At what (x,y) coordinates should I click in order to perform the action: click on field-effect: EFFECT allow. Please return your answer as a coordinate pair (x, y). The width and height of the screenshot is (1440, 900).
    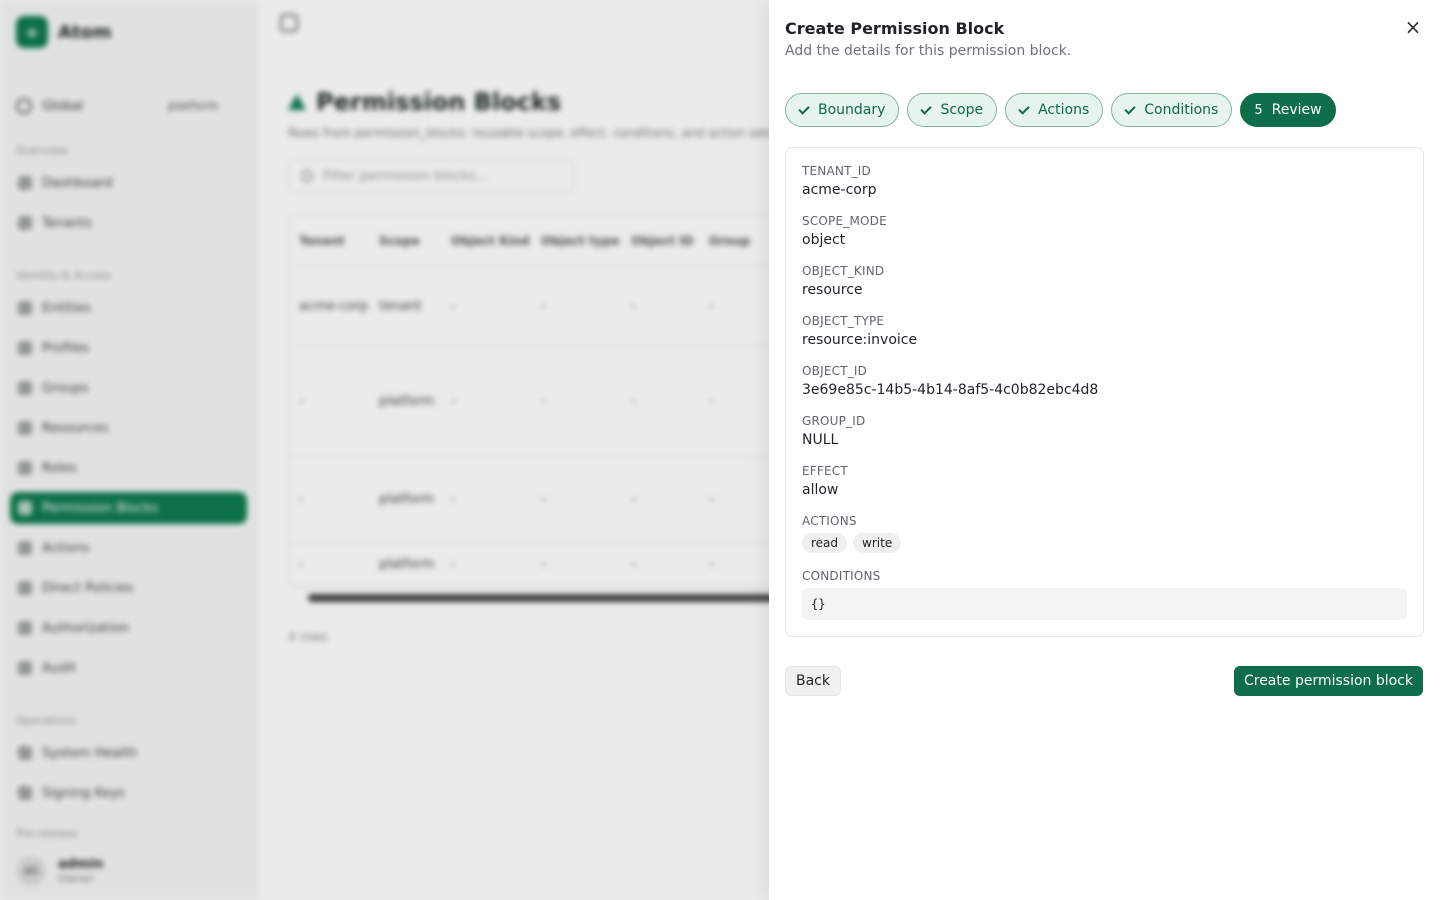
    Looking at the image, I should click on (1104, 481).